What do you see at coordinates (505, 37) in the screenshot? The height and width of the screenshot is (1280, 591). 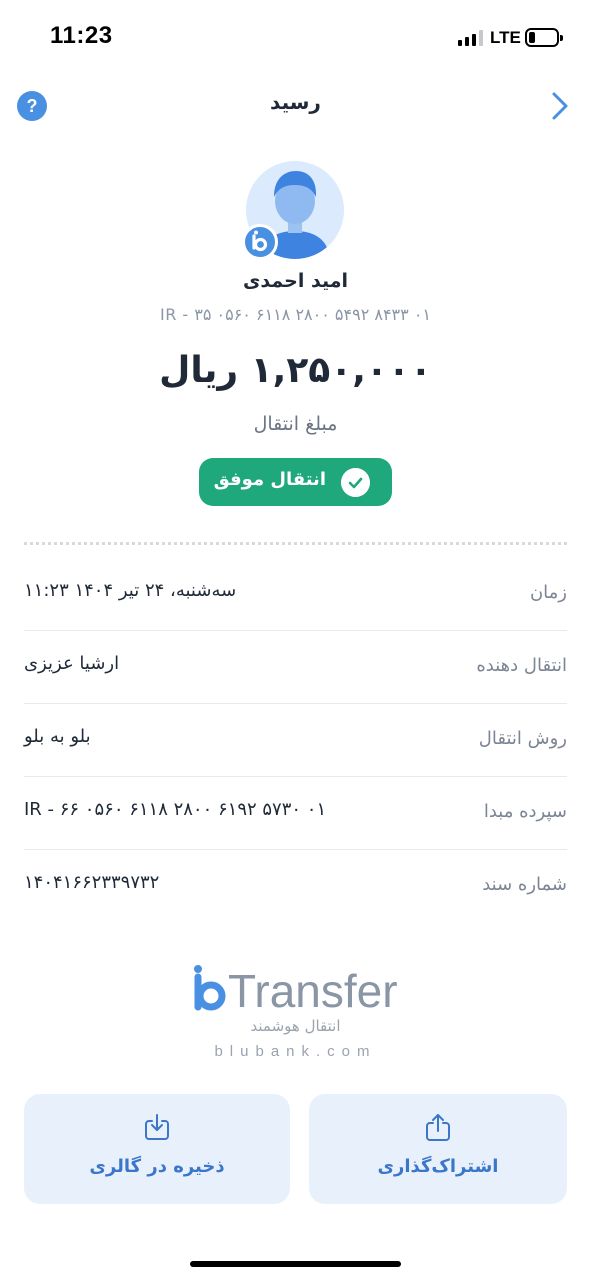 I see `network-type: LTE` at bounding box center [505, 37].